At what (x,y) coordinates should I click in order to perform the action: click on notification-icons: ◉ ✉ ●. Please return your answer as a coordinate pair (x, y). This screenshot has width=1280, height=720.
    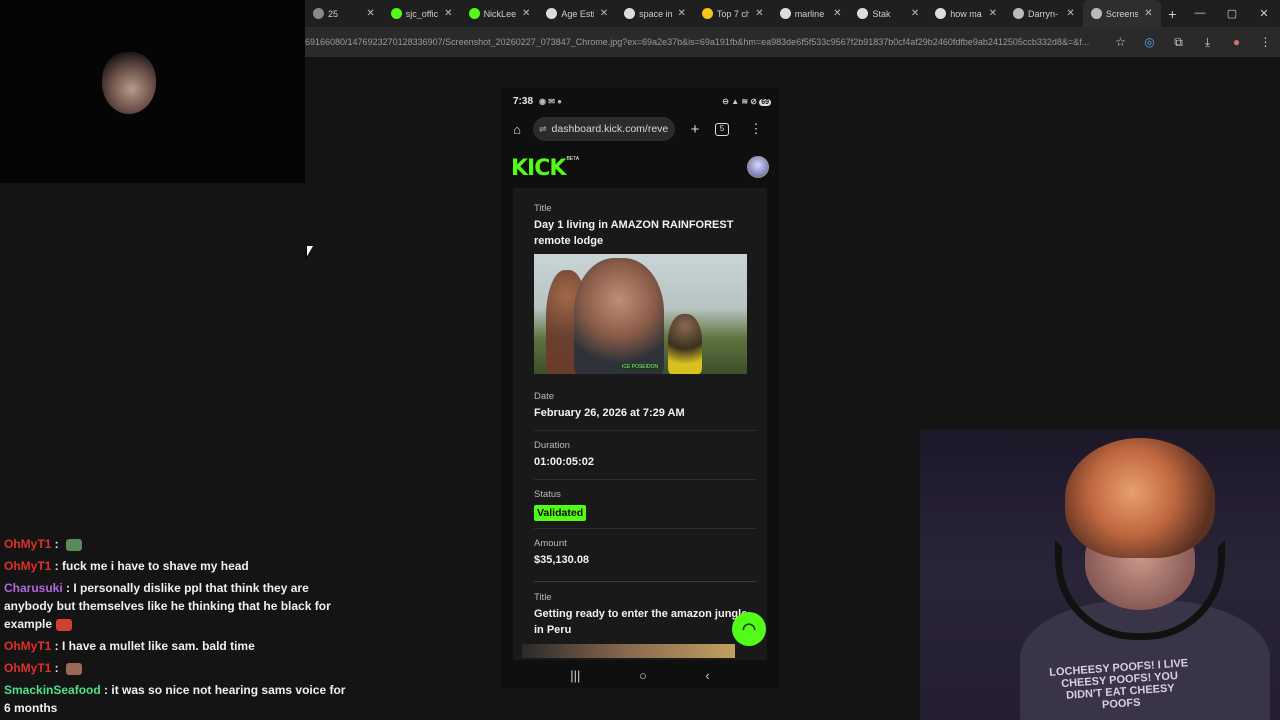
    Looking at the image, I should click on (550, 101).